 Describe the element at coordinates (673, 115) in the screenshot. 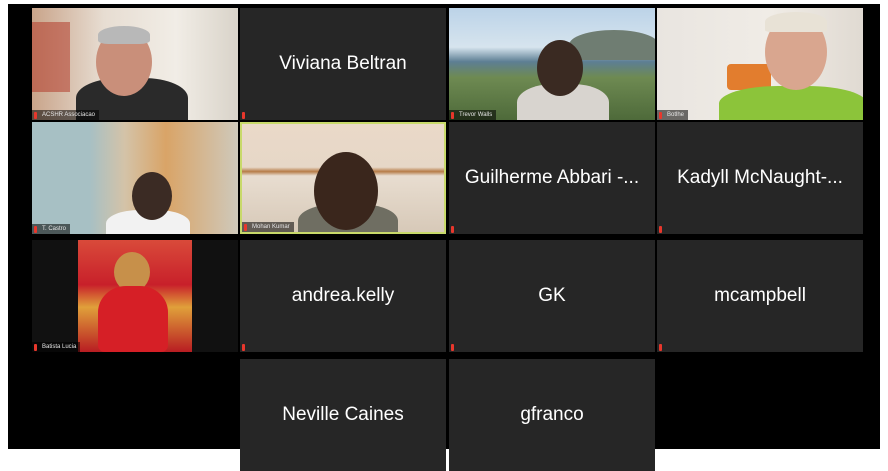

I see `participant-label: Botlhe` at that location.